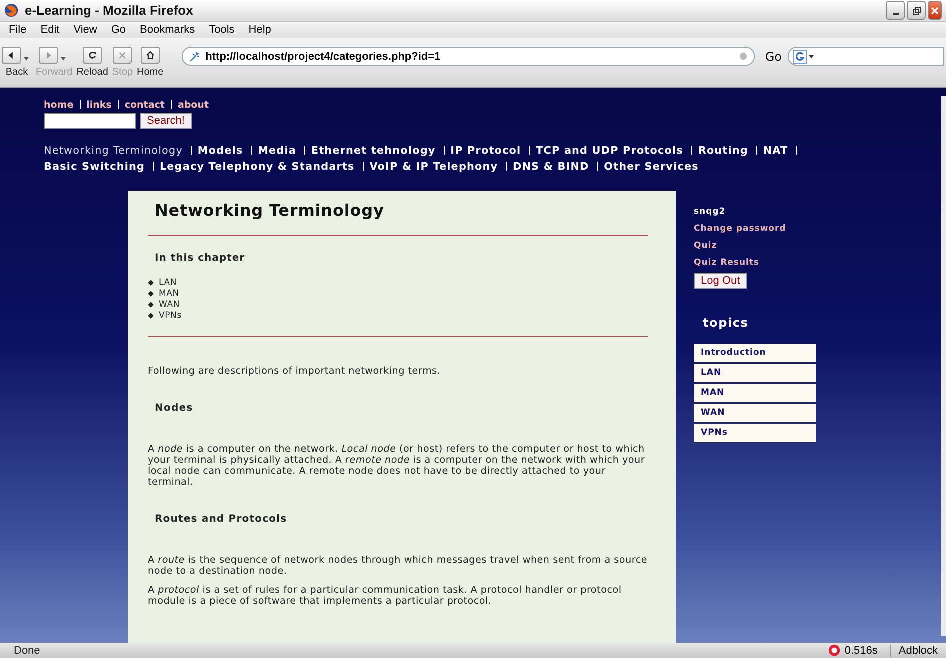  I want to click on sidebar-link: Quiz, so click(706, 249).